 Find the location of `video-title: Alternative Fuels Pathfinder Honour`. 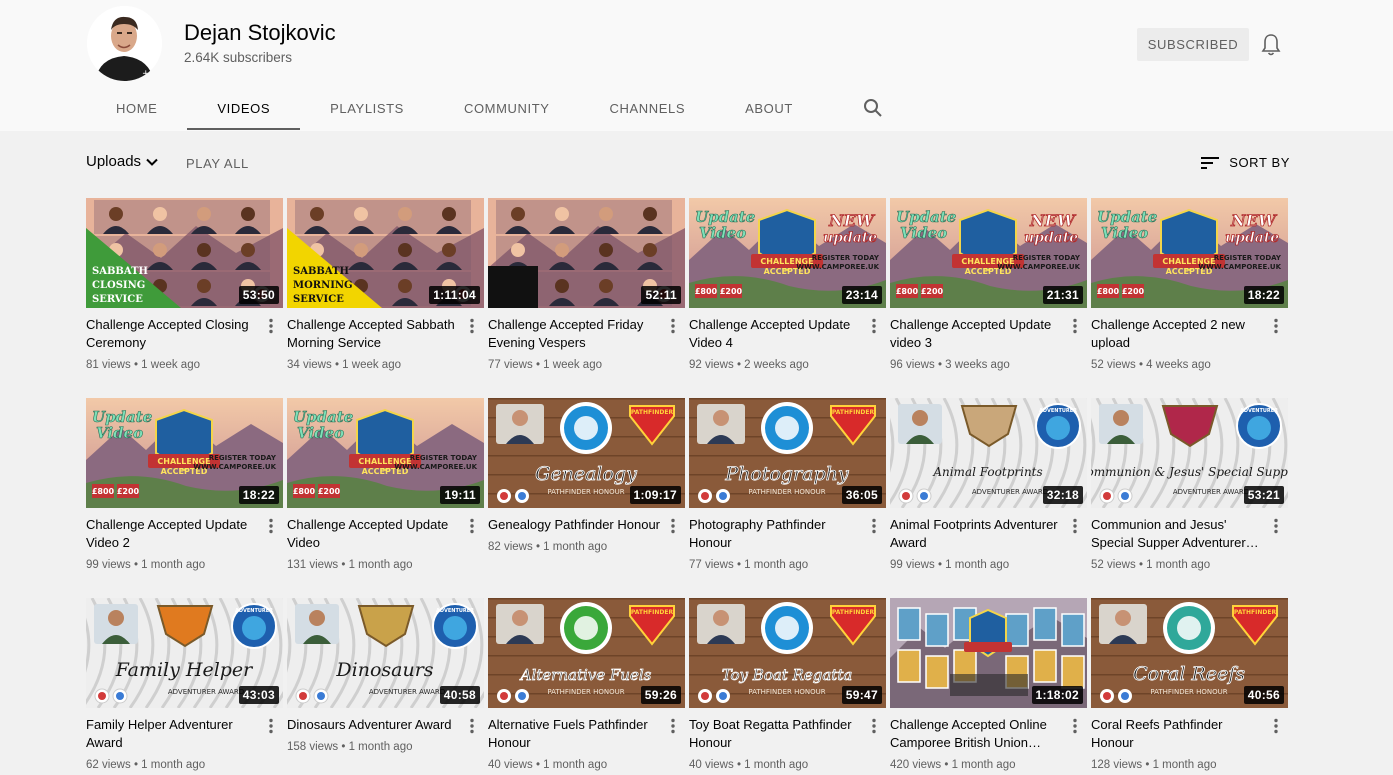

video-title: Alternative Fuels Pathfinder Honour is located at coordinates (575, 734).